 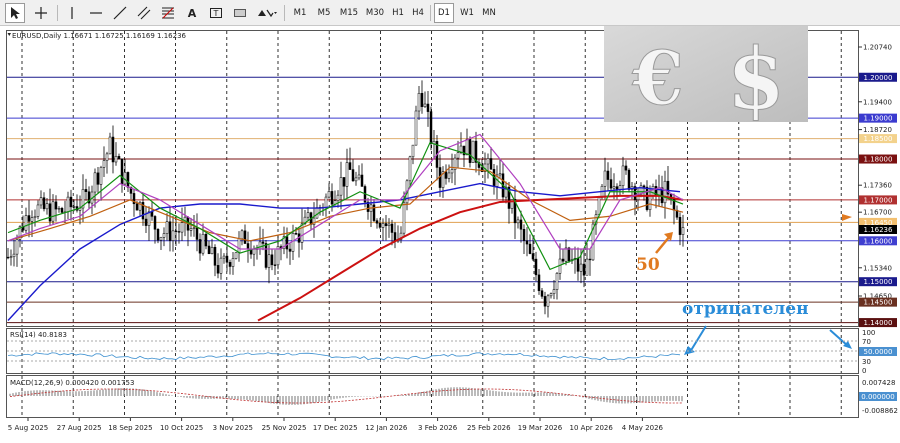 I want to click on date-label: 25 Nov 2025, so click(x=284, y=428).